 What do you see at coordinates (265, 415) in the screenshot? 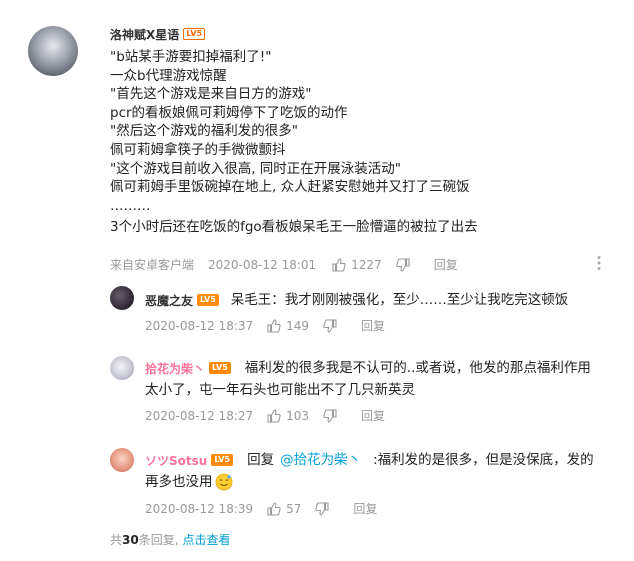
I see `reply-meta: 2020-08-12 18:27 103 回复` at bounding box center [265, 415].